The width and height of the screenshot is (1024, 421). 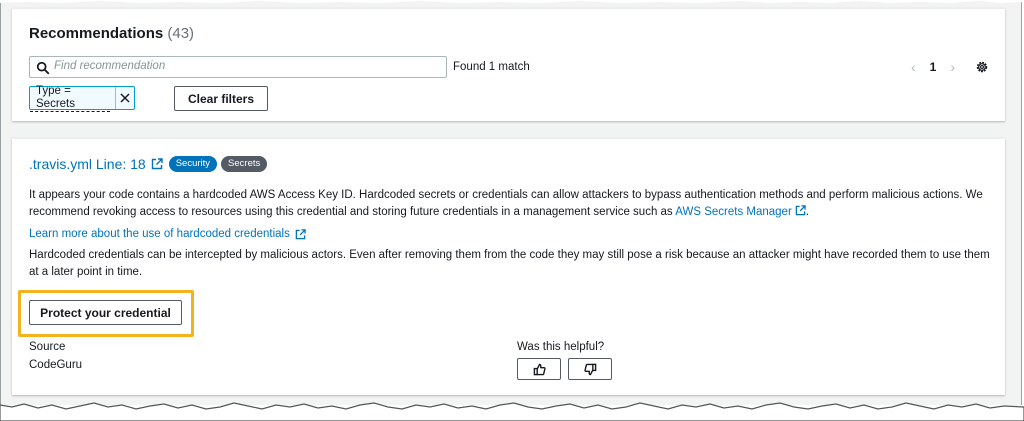 I want to click on helpful-label: Was this helpful?, so click(x=561, y=347).